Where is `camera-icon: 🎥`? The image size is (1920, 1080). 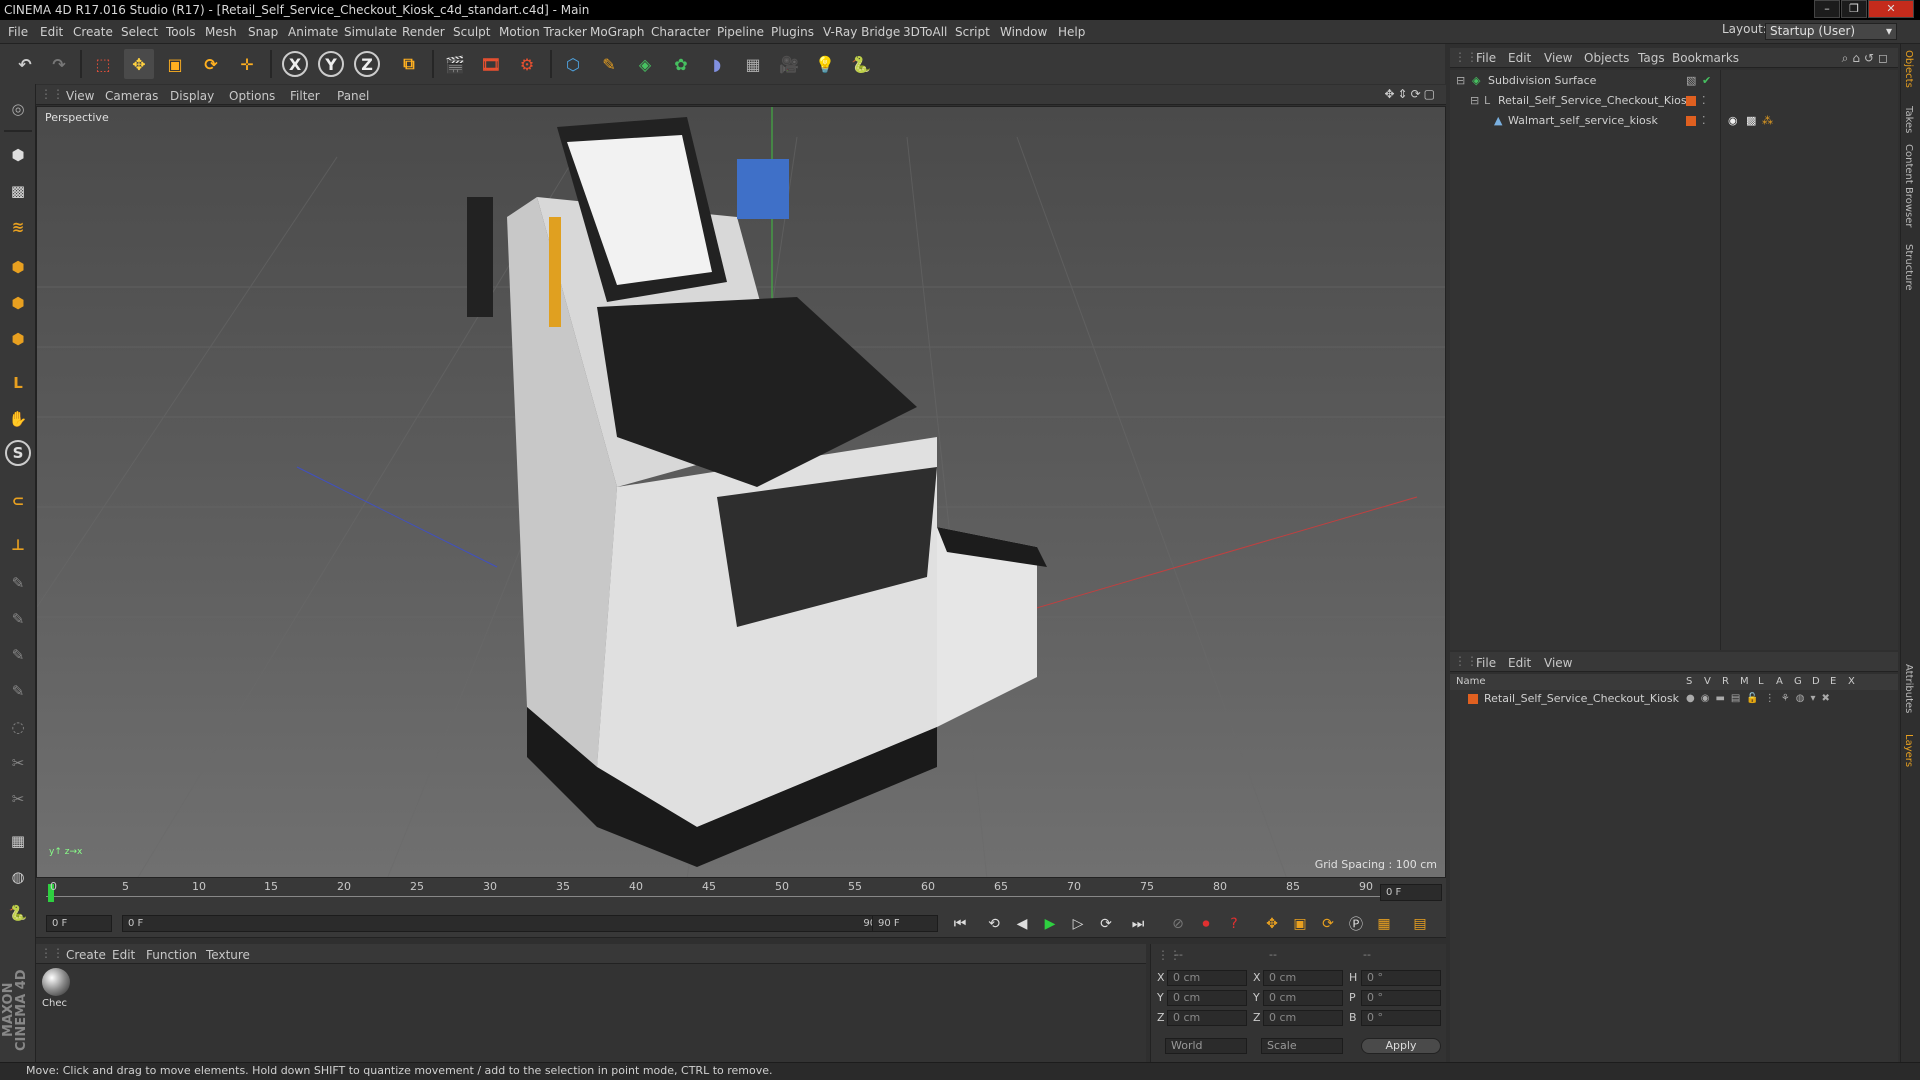
camera-icon: 🎥 is located at coordinates (789, 64).